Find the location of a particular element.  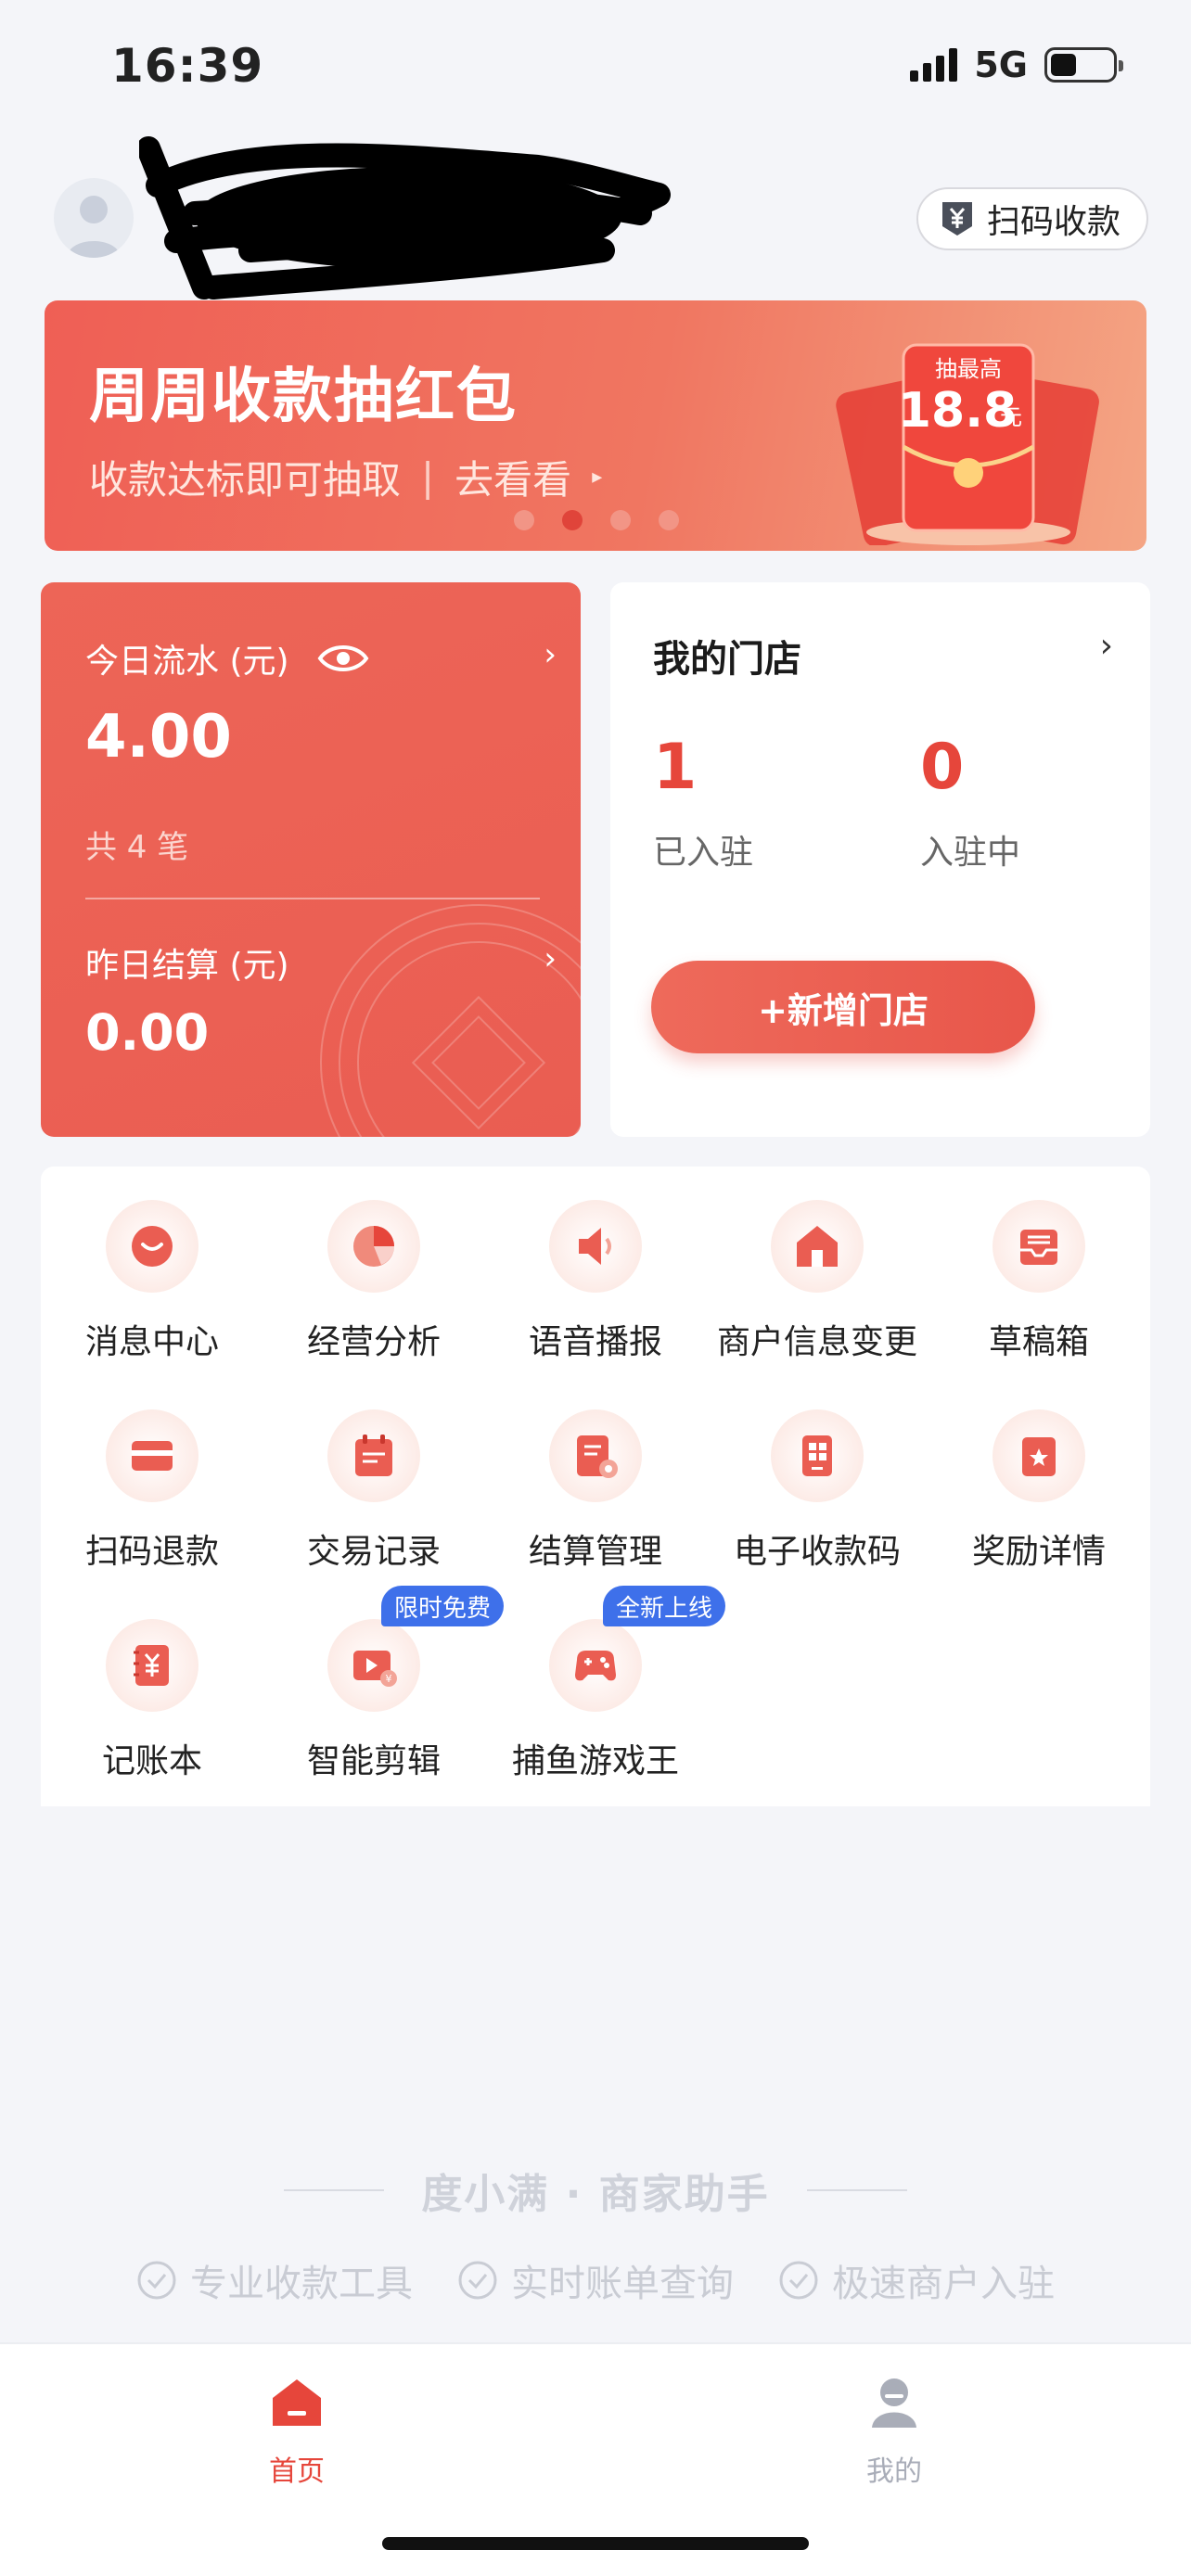

feature-item: 电子收款码 is located at coordinates (817, 1478).